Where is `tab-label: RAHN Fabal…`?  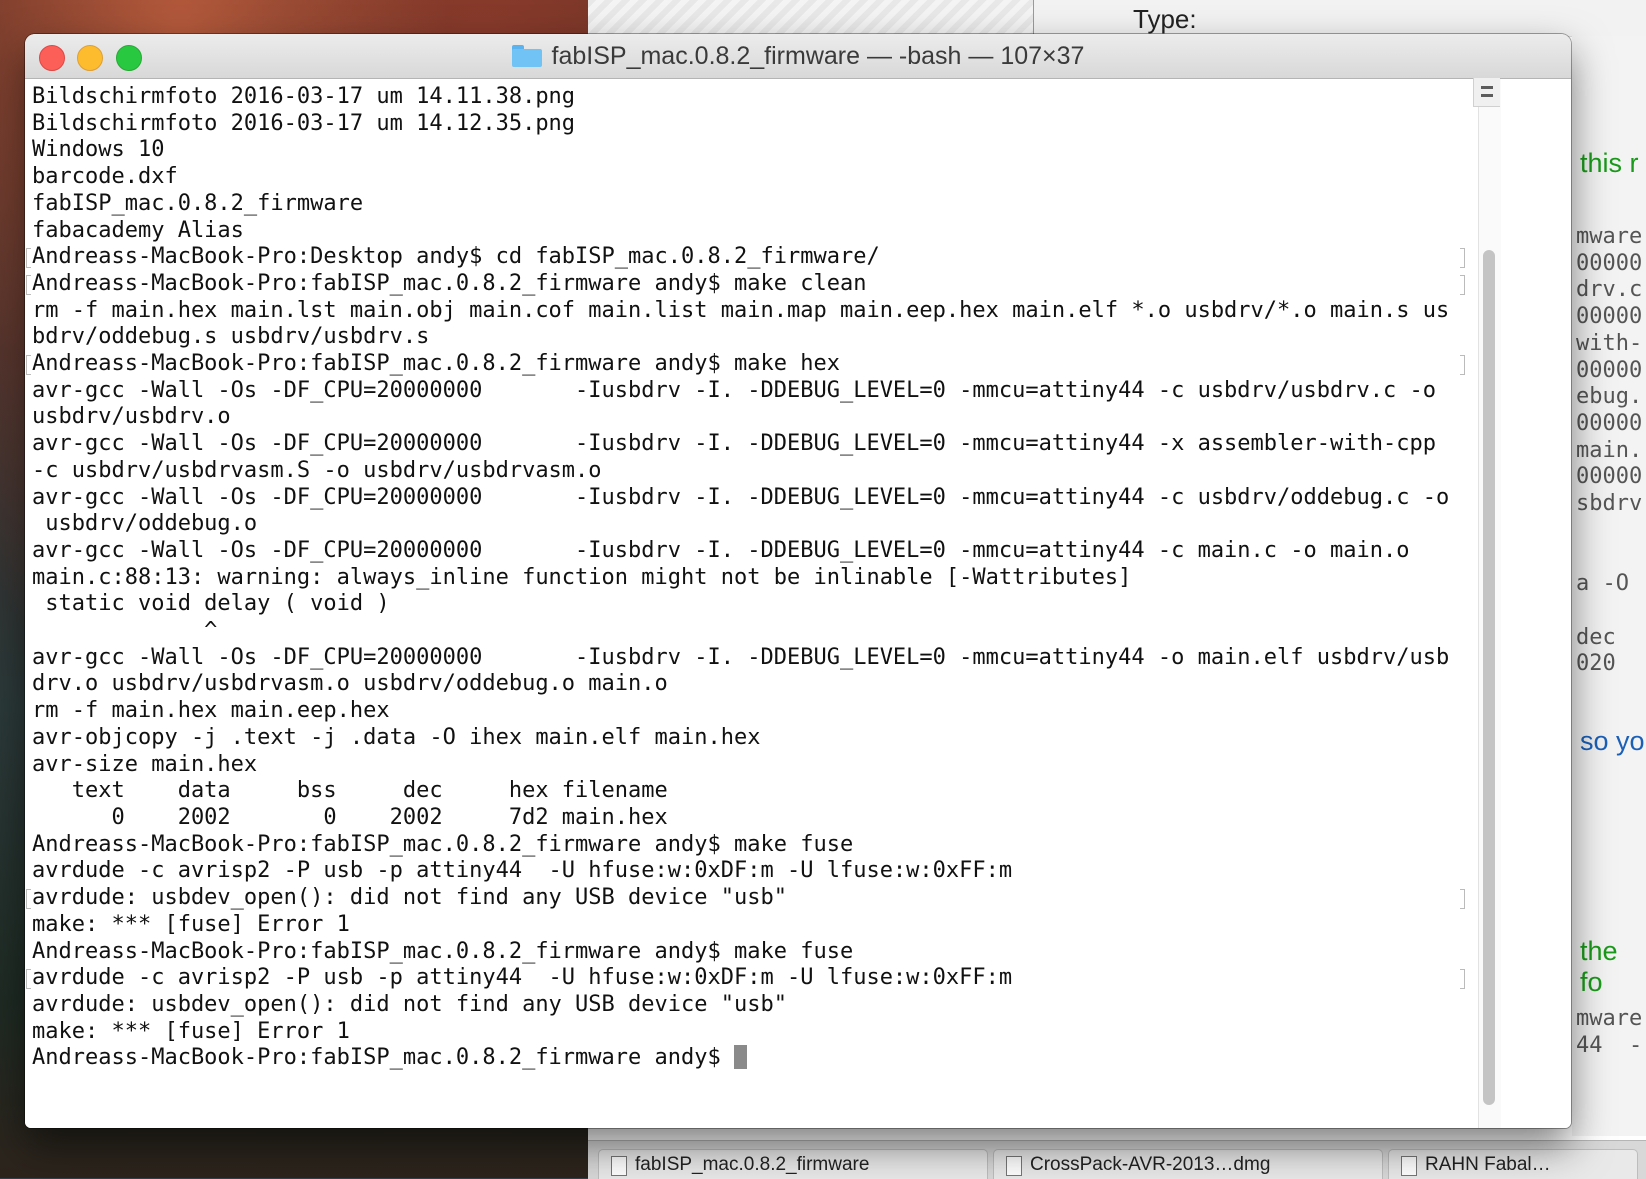
tab-label: RAHN Fabal… is located at coordinates (1488, 1164).